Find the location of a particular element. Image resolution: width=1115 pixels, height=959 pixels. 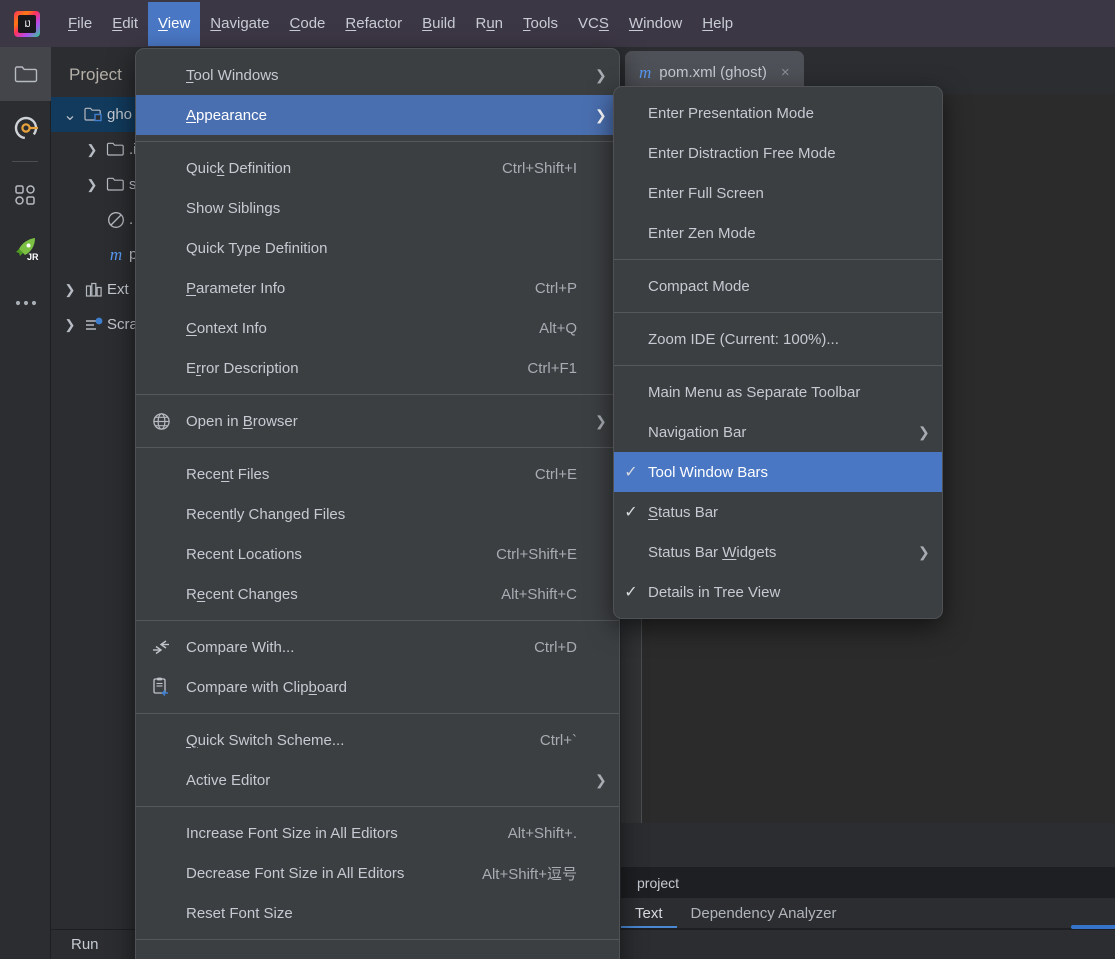

menu-item-compare-with-clipboard: Compare with Clipboard is located at coordinates (377, 687).